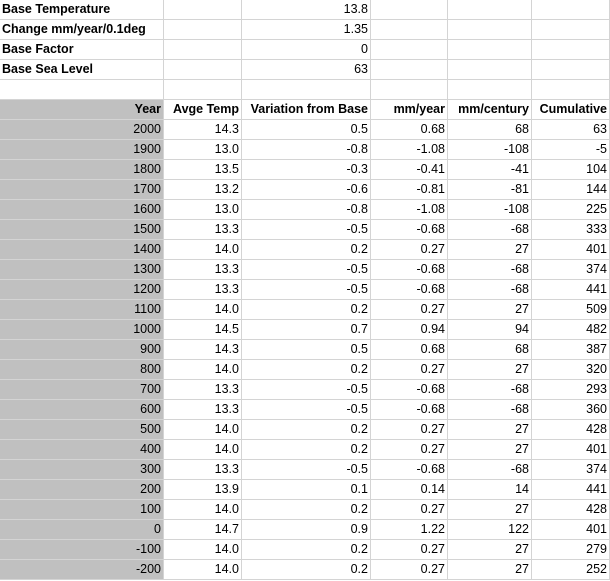 This screenshot has width=610, height=581. I want to click on cumulative-cell: 333, so click(571, 230).